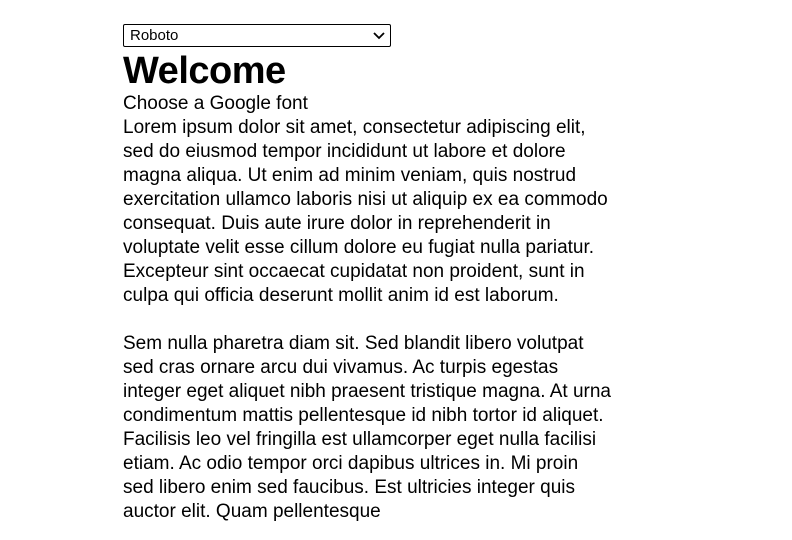 The image size is (792, 540). I want to click on page-title: Welcome, so click(204, 71).